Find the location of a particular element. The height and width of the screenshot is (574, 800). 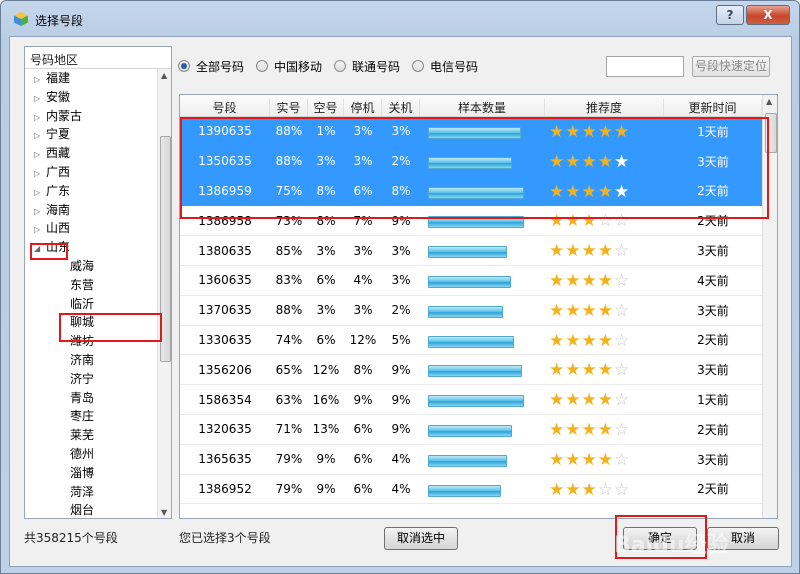

column-header: 停机 is located at coordinates (363, 107).